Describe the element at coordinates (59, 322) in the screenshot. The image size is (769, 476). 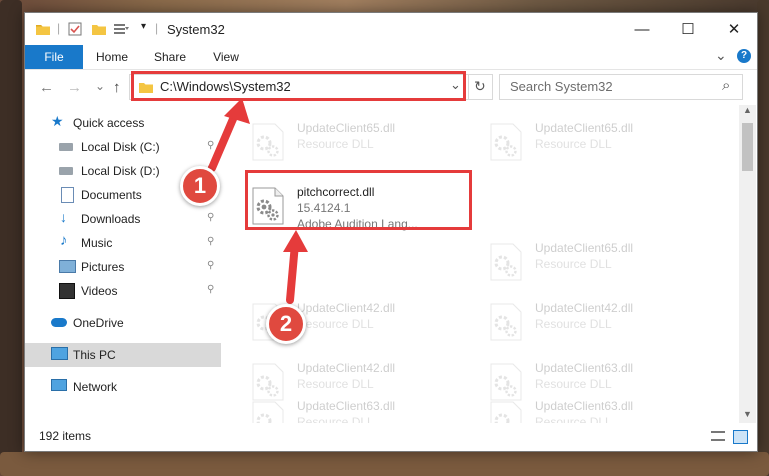
I see `cloud-icon` at that location.